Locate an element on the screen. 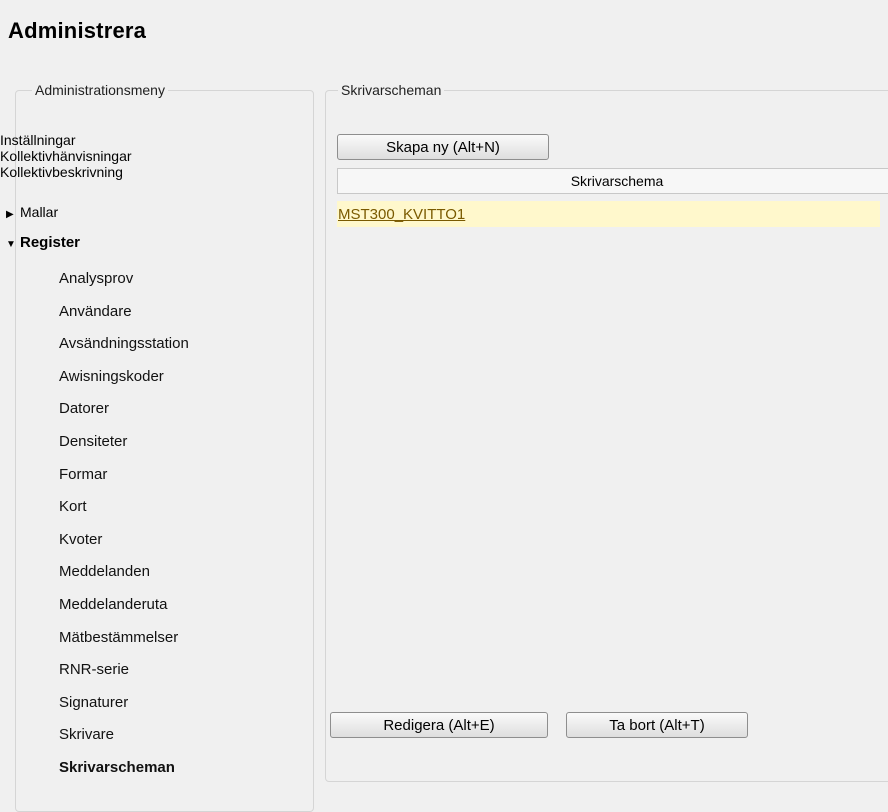  page-title: Administrera is located at coordinates (77, 30).